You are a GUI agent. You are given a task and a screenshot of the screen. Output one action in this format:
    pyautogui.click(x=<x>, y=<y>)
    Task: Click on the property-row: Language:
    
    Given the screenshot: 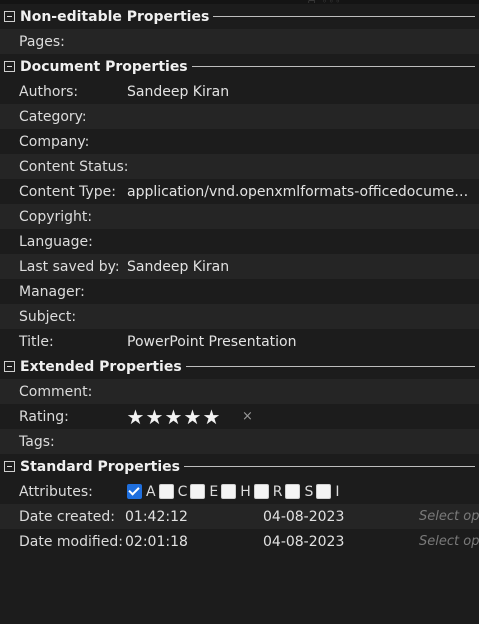 What is the action you would take?
    pyautogui.click(x=239, y=241)
    